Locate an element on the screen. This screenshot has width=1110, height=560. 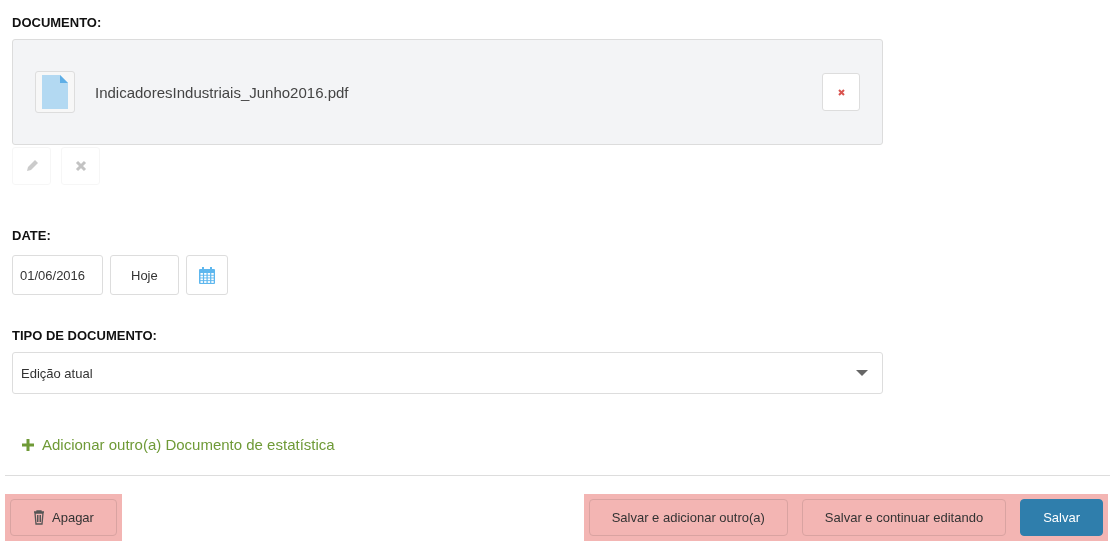
plus-icon is located at coordinates (28, 444).